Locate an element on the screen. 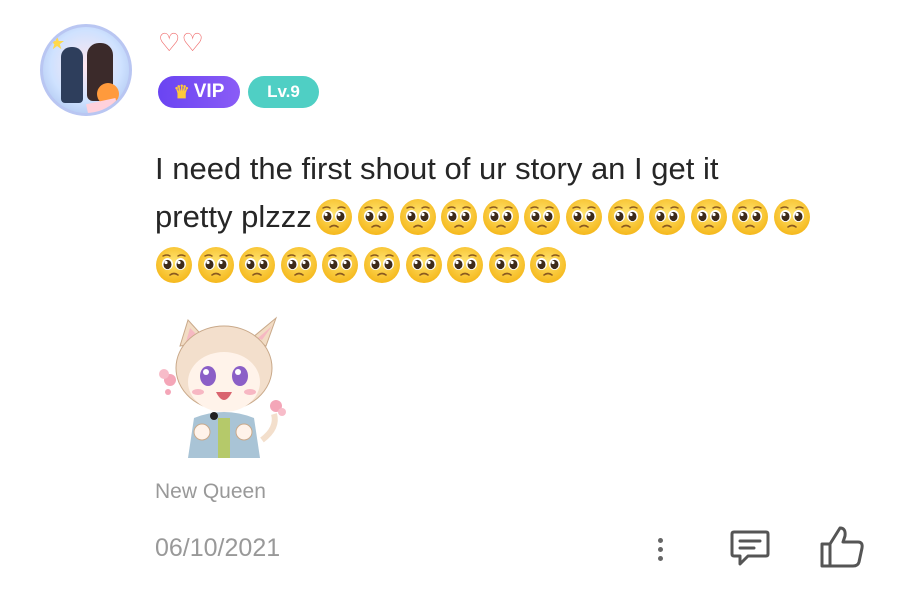  thumbs-up-icon is located at coordinates (842, 547).